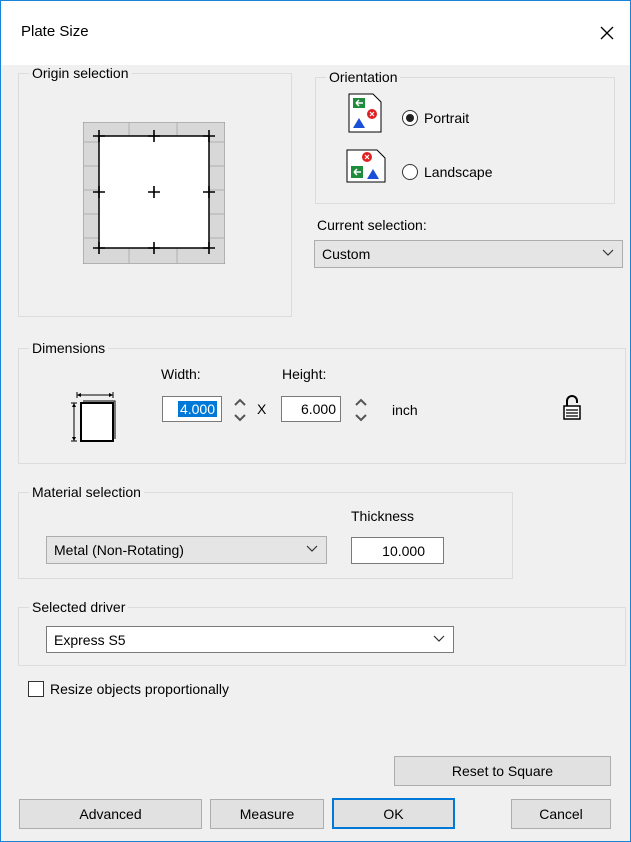  I want to click on close-button, so click(607, 33).